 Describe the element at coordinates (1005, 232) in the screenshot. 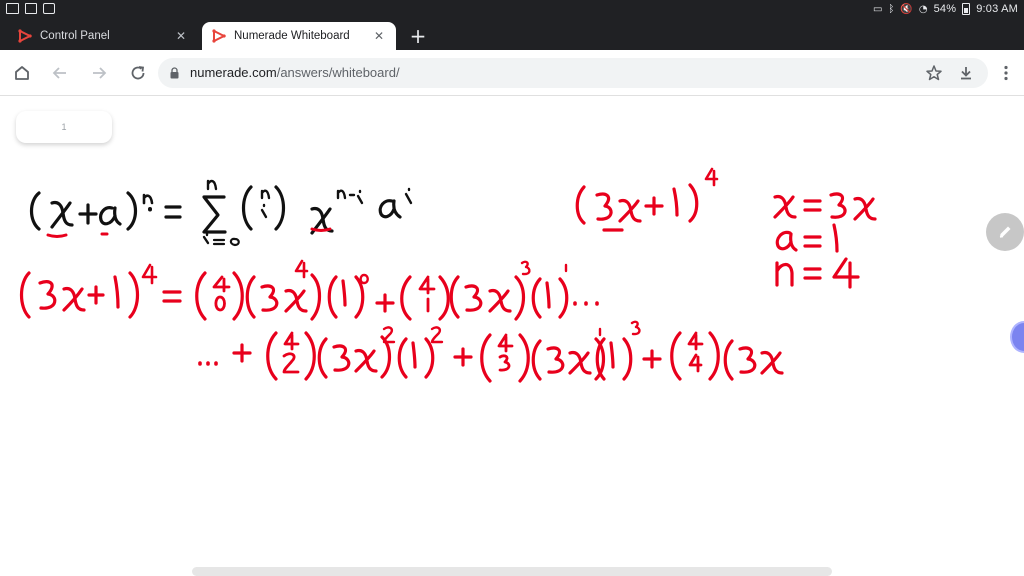

I see `pencil-icon` at that location.